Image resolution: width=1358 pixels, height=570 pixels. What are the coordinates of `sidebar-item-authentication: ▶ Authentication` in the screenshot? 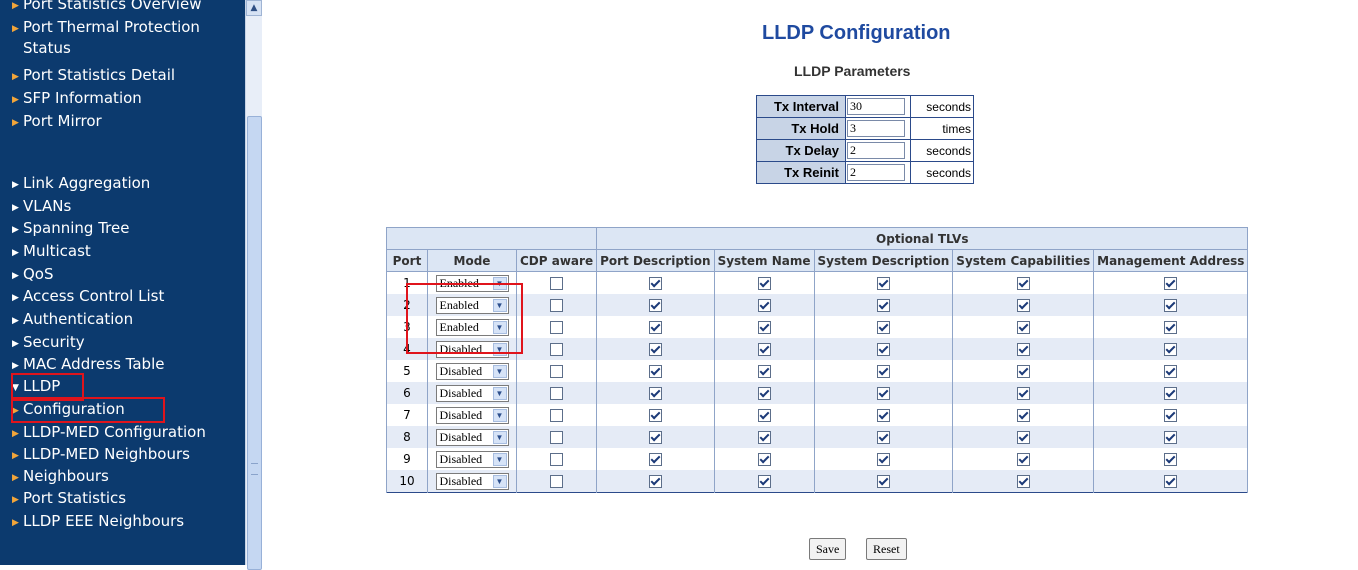 It's located at (72, 320).